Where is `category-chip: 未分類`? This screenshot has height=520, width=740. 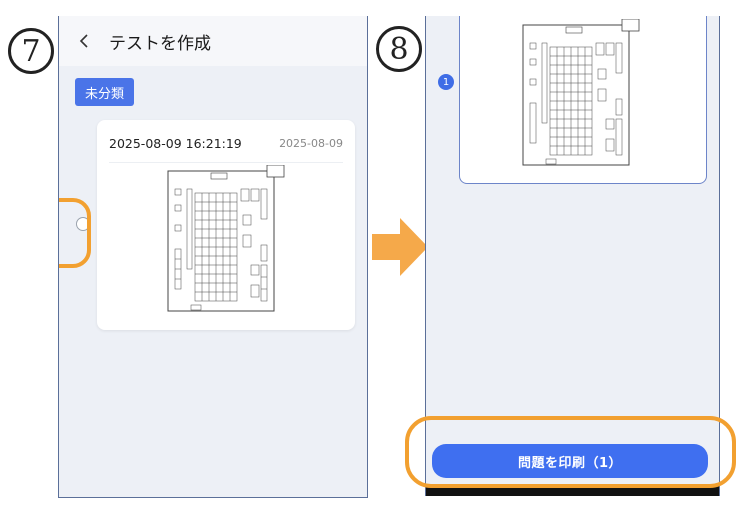
category-chip: 未分類 is located at coordinates (105, 92).